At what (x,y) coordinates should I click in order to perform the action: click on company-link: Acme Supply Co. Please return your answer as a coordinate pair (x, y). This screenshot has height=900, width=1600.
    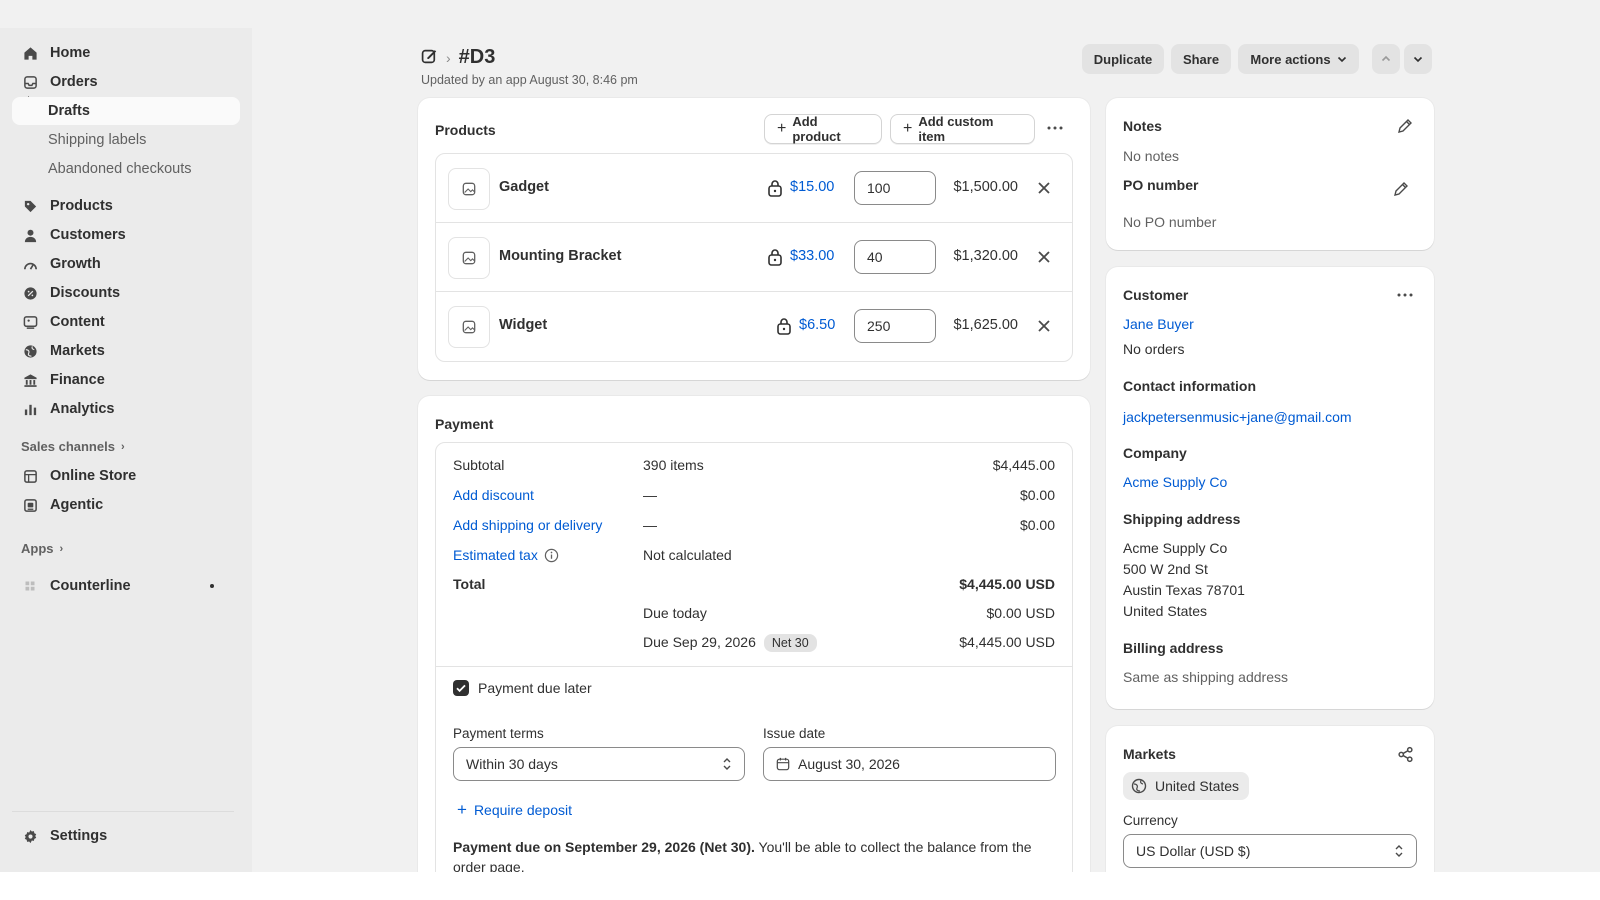
    Looking at the image, I should click on (1175, 482).